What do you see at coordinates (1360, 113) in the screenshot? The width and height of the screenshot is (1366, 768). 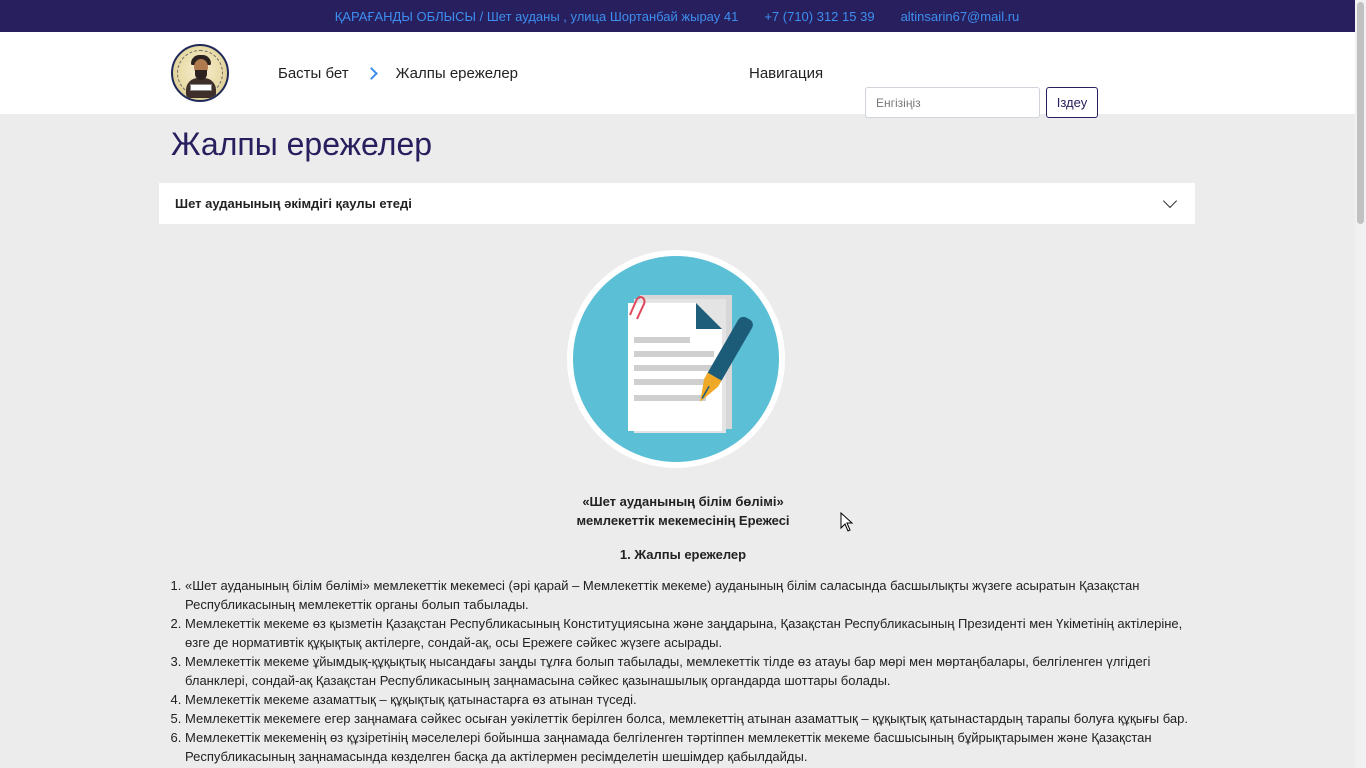 I see `scrollbar-thumb` at bounding box center [1360, 113].